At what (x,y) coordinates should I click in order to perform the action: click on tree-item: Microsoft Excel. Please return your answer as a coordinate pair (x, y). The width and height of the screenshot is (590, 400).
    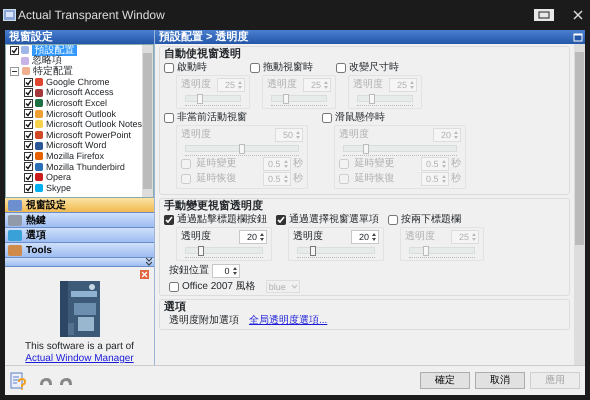
    Looking at the image, I should click on (77, 103).